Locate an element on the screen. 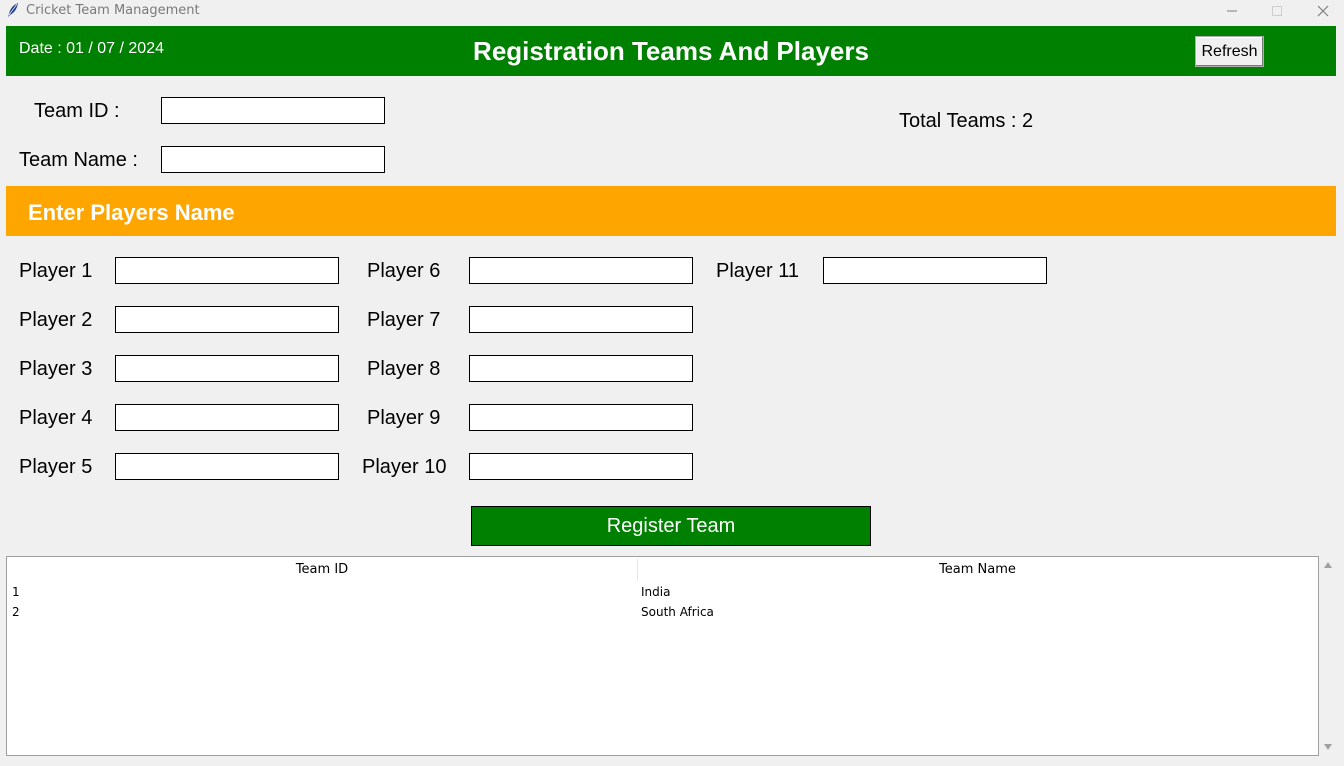  feather-icon is located at coordinates (13, 10).